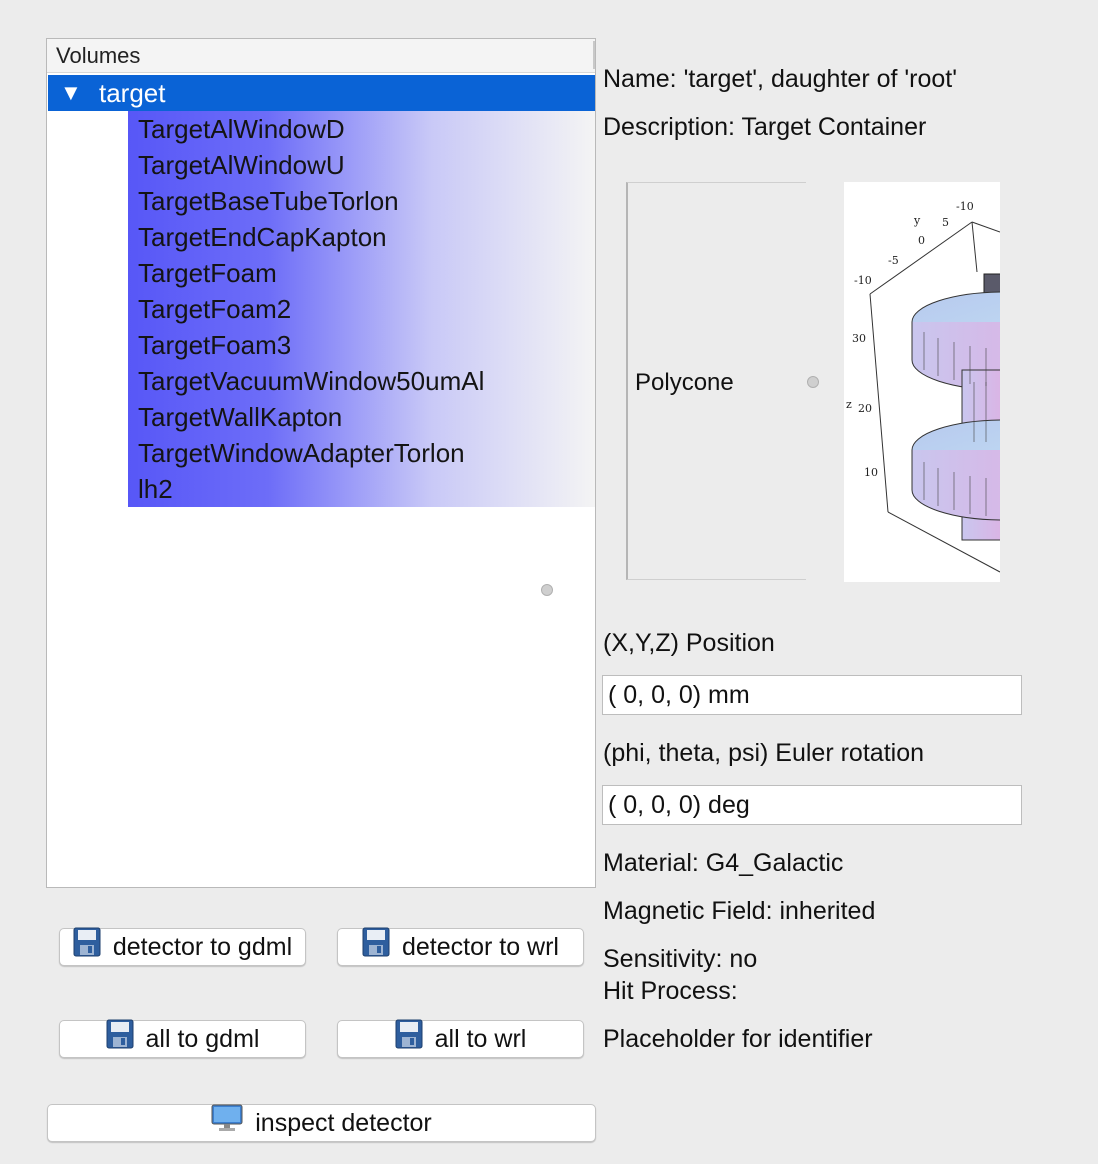  What do you see at coordinates (132, 93) in the screenshot?
I see `tree-item-label: target` at bounding box center [132, 93].